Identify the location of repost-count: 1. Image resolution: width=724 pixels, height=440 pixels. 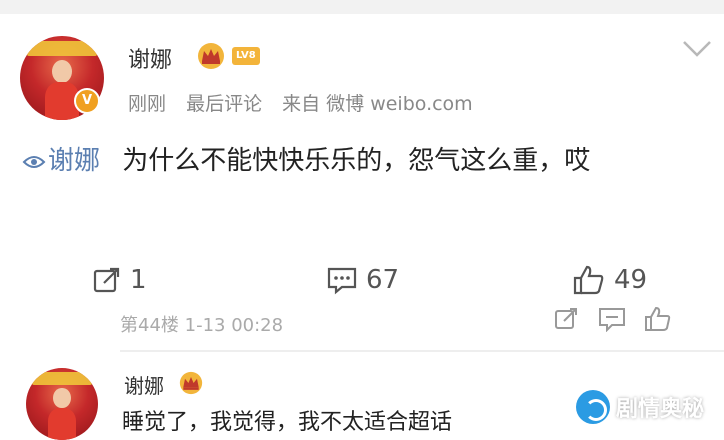
(138, 280).